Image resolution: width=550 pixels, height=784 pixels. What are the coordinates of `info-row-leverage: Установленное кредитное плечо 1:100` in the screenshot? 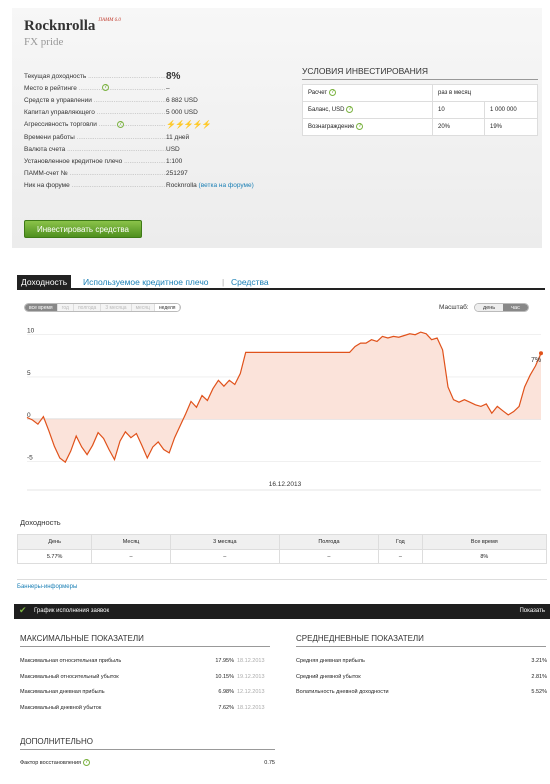 It's located at (149, 161).